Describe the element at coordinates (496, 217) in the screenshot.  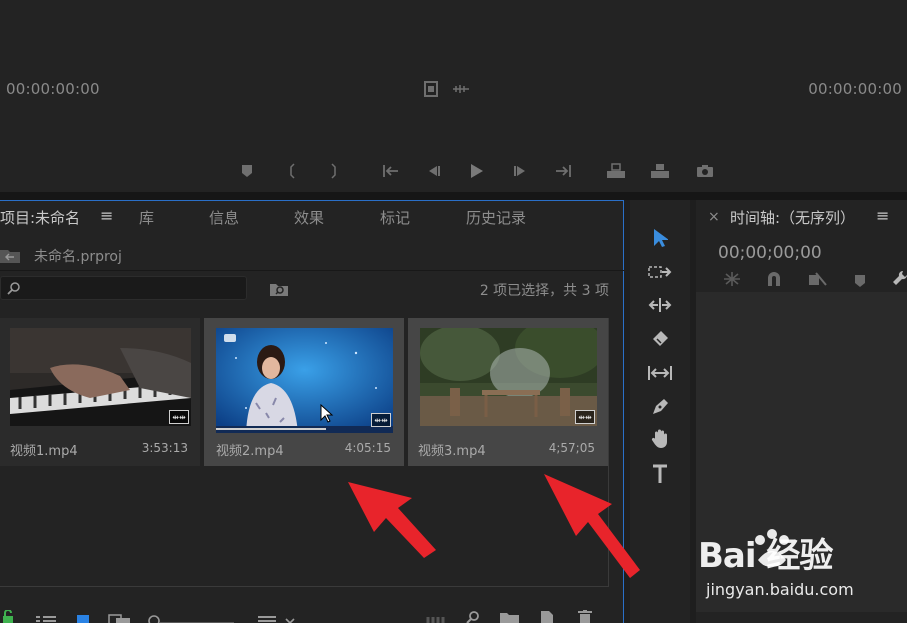
I see `tab-history: 历史记录` at that location.